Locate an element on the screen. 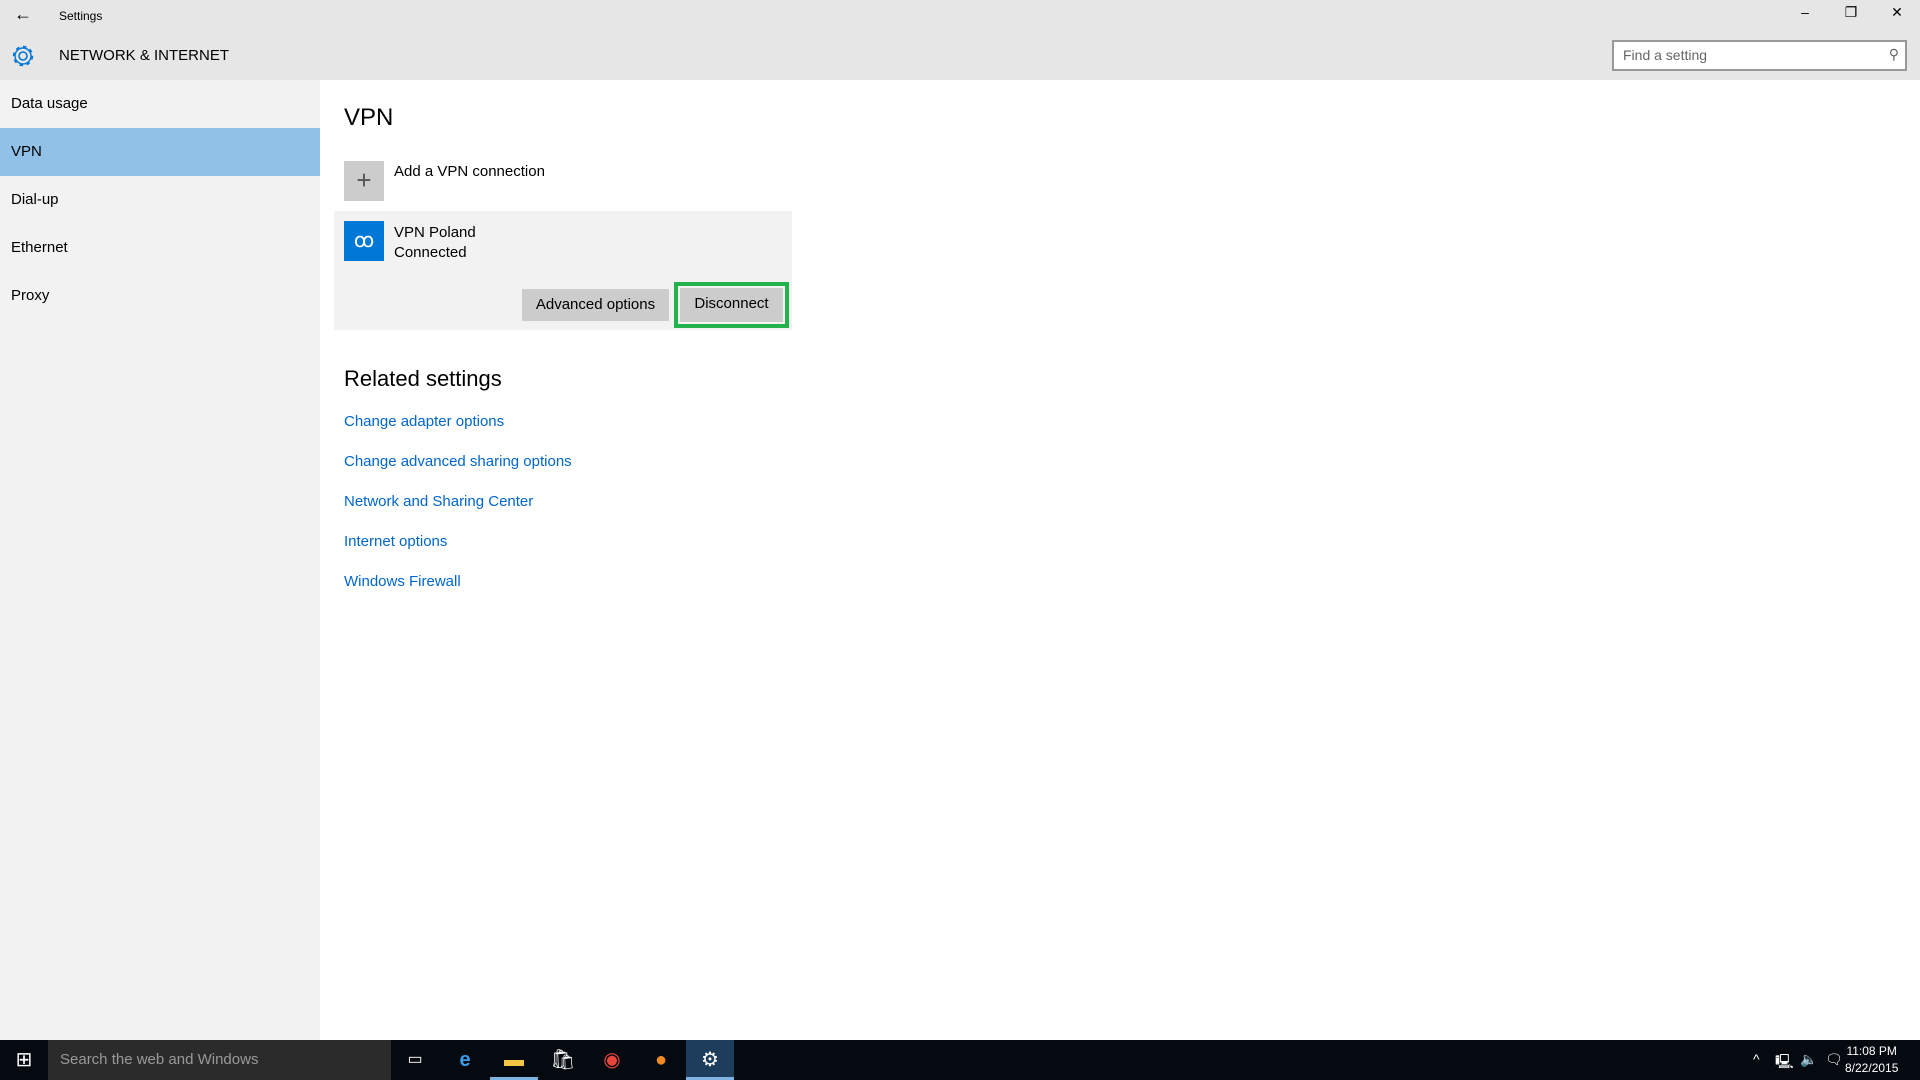 Image resolution: width=1920 pixels, height=1080 pixels. link-change-advanced-sharing: Change advanced sharing options is located at coordinates (458, 461).